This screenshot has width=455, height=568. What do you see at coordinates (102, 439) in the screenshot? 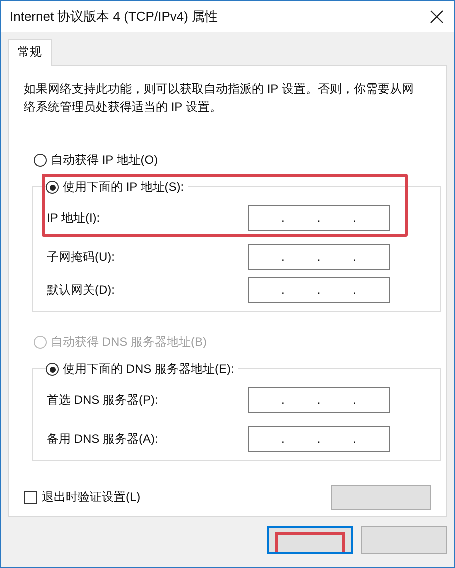
I see `field-label: 备用 DNS 服务器(A):` at bounding box center [102, 439].